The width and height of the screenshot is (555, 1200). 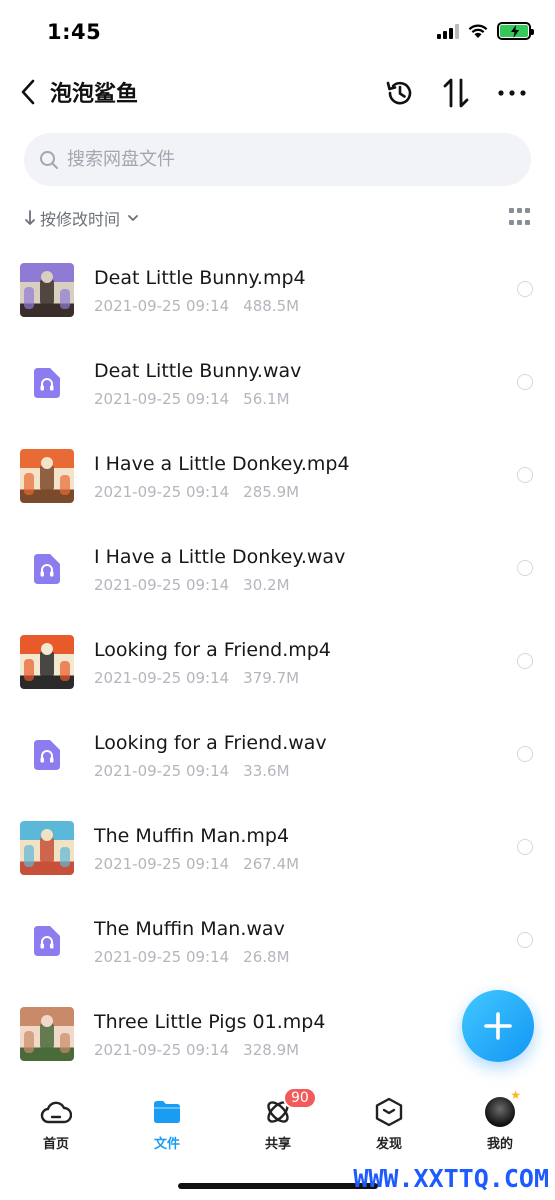 I want to click on file-size: 30.2M, so click(x=266, y=585).